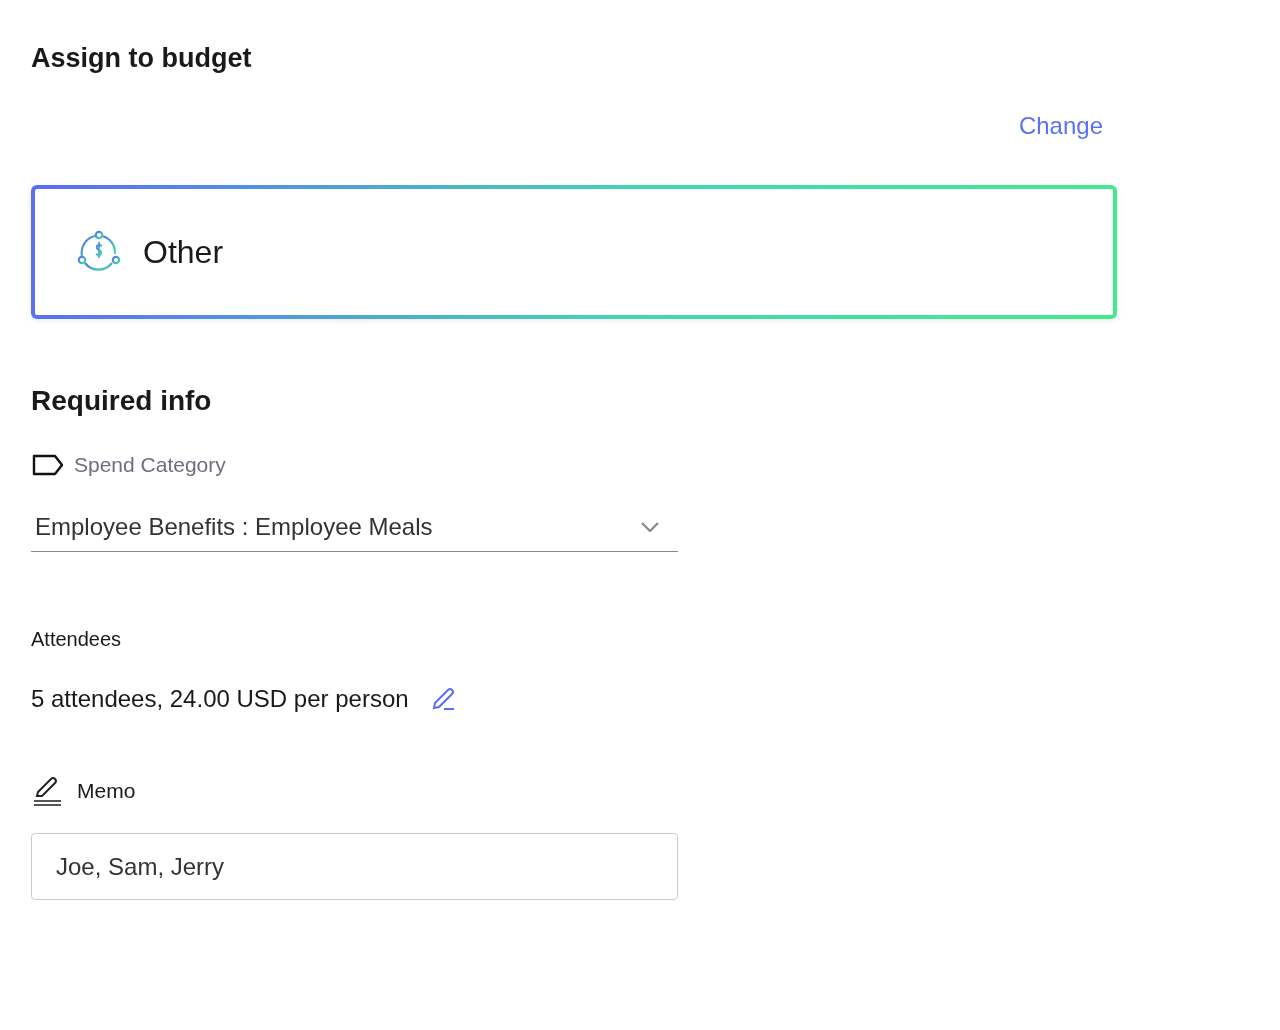 The height and width of the screenshot is (1030, 1280). Describe the element at coordinates (354, 532) in the screenshot. I see `category-select: Employee Benefits : Employee Meals` at that location.